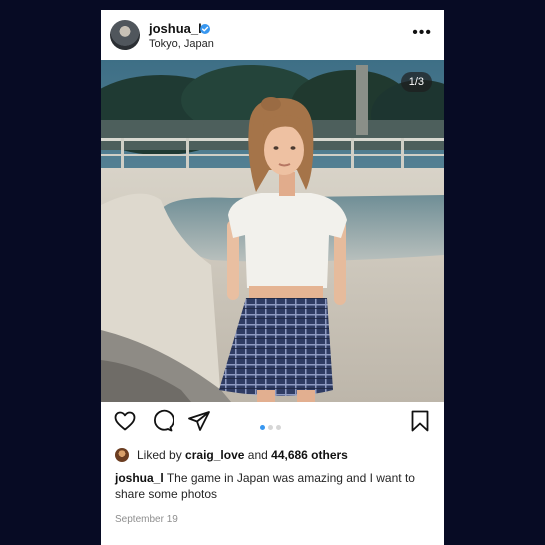  I want to click on bookmark-icon, so click(420, 421).